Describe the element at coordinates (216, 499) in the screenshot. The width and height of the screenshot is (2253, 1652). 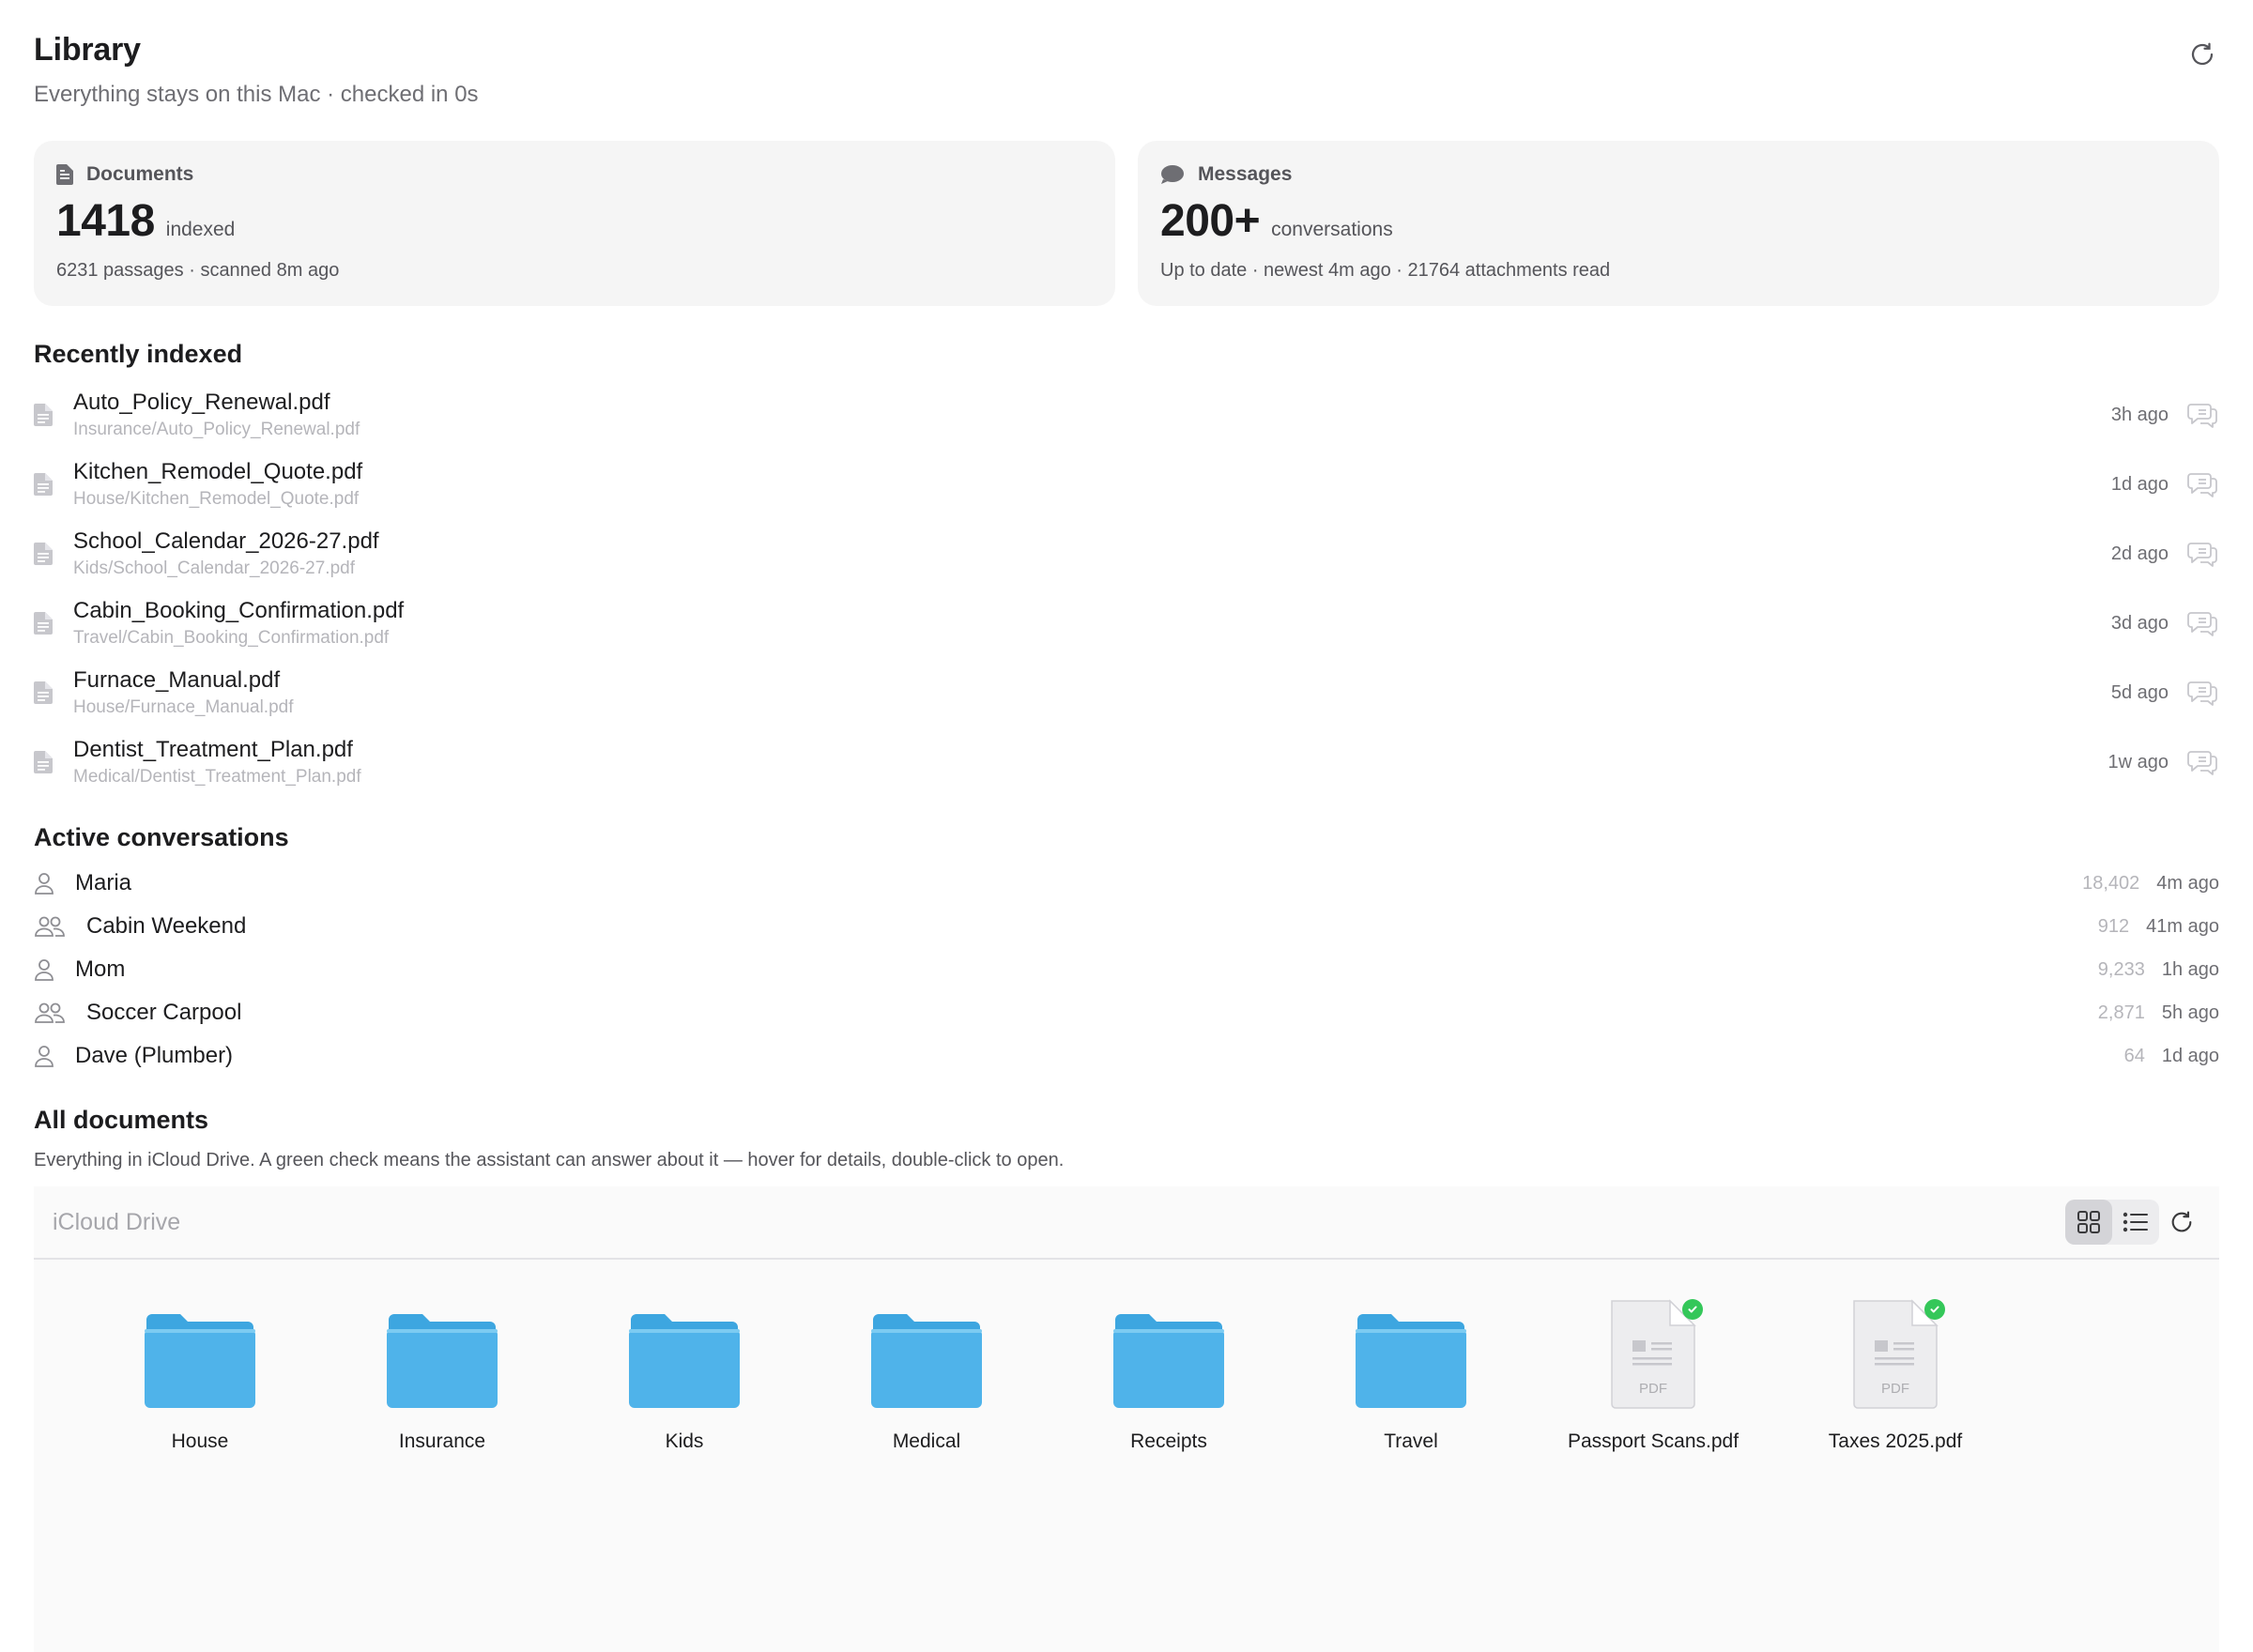
I see `recent-item-path: House/Kitchen_Remodel_Quote.pdf` at that location.